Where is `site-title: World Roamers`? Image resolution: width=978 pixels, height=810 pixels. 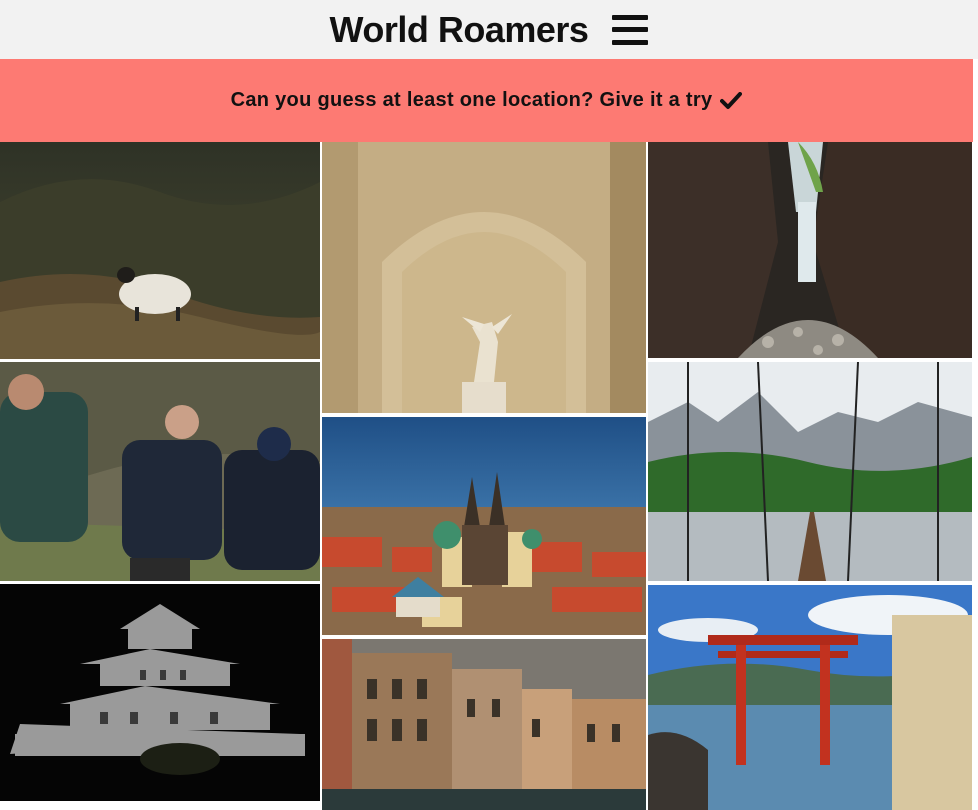 site-title: World Roamers is located at coordinates (459, 30).